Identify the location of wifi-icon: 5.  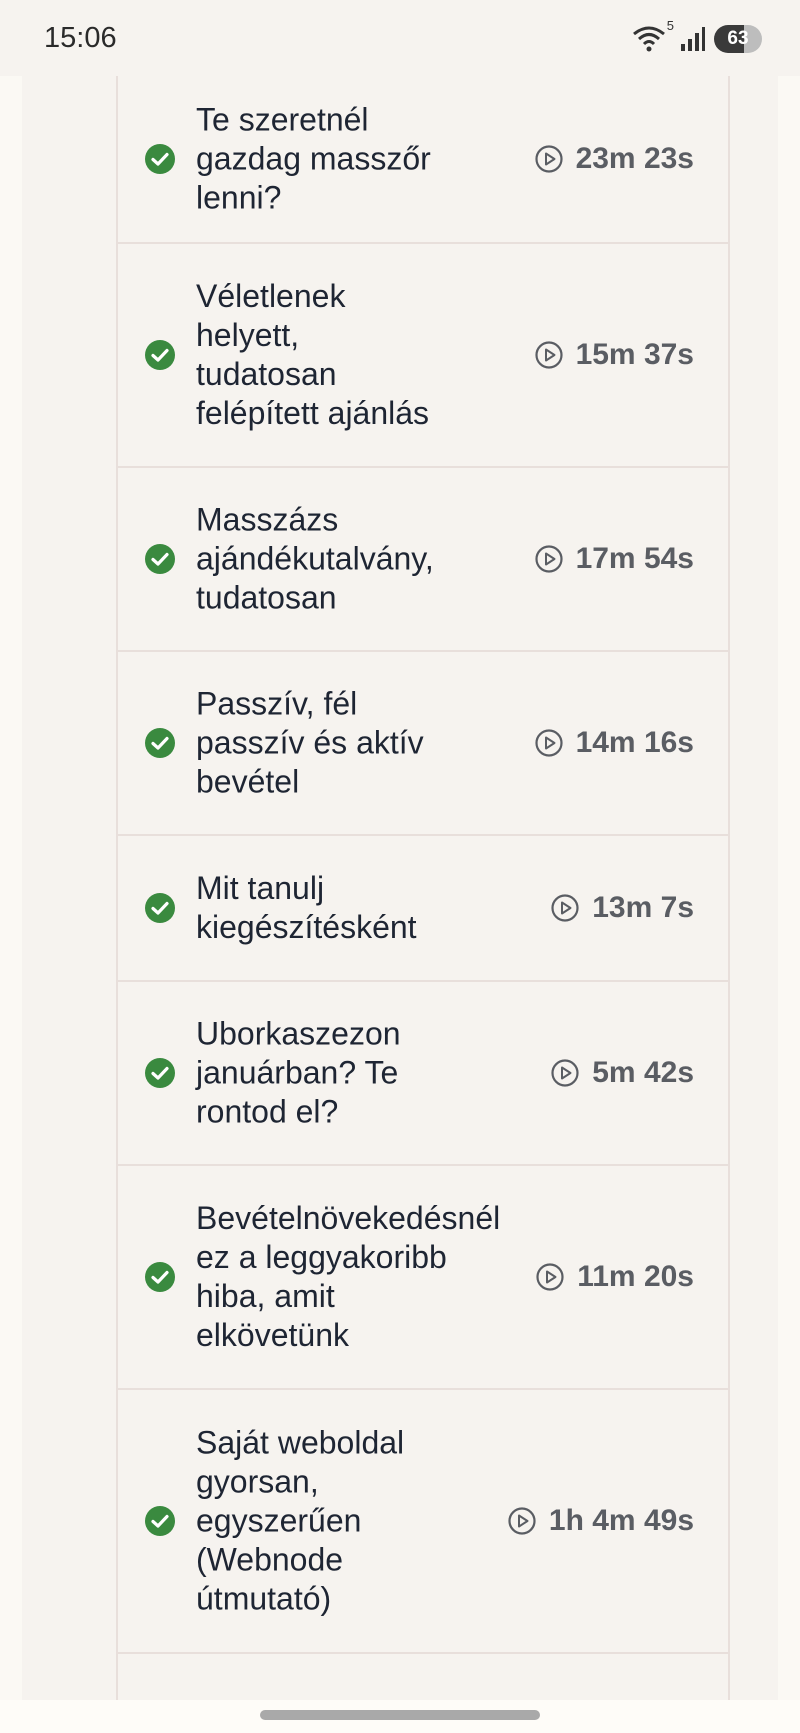
(653, 36).